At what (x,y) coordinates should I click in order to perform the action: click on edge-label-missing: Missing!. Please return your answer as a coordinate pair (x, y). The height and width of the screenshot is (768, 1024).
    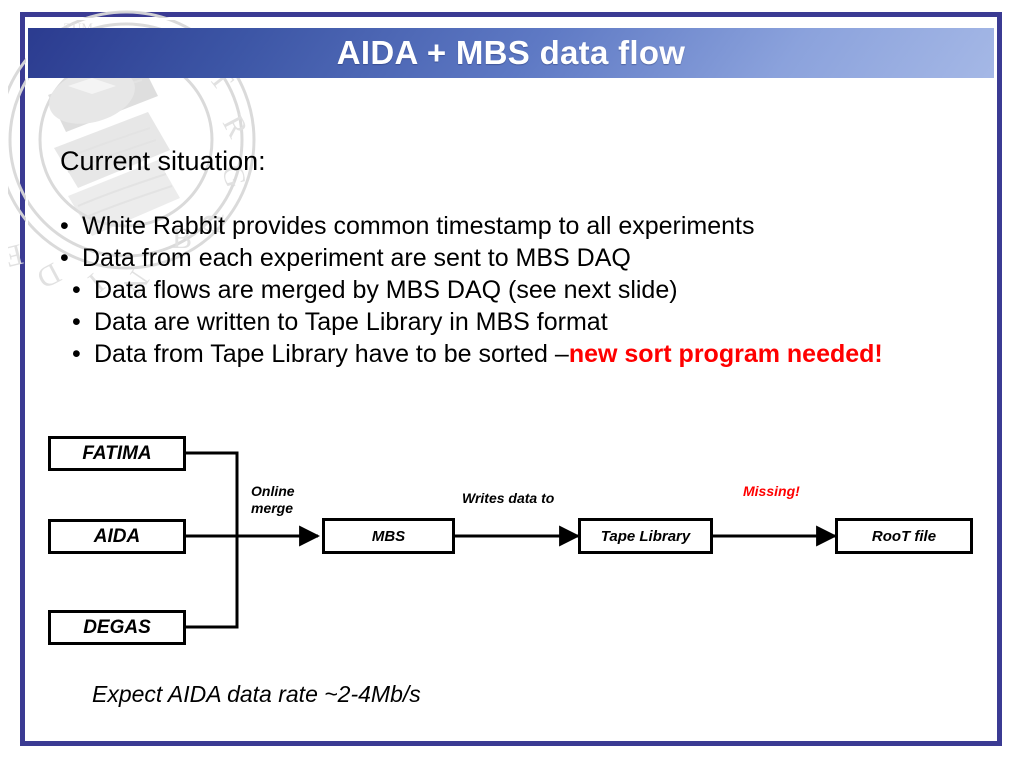
    Looking at the image, I should click on (771, 491).